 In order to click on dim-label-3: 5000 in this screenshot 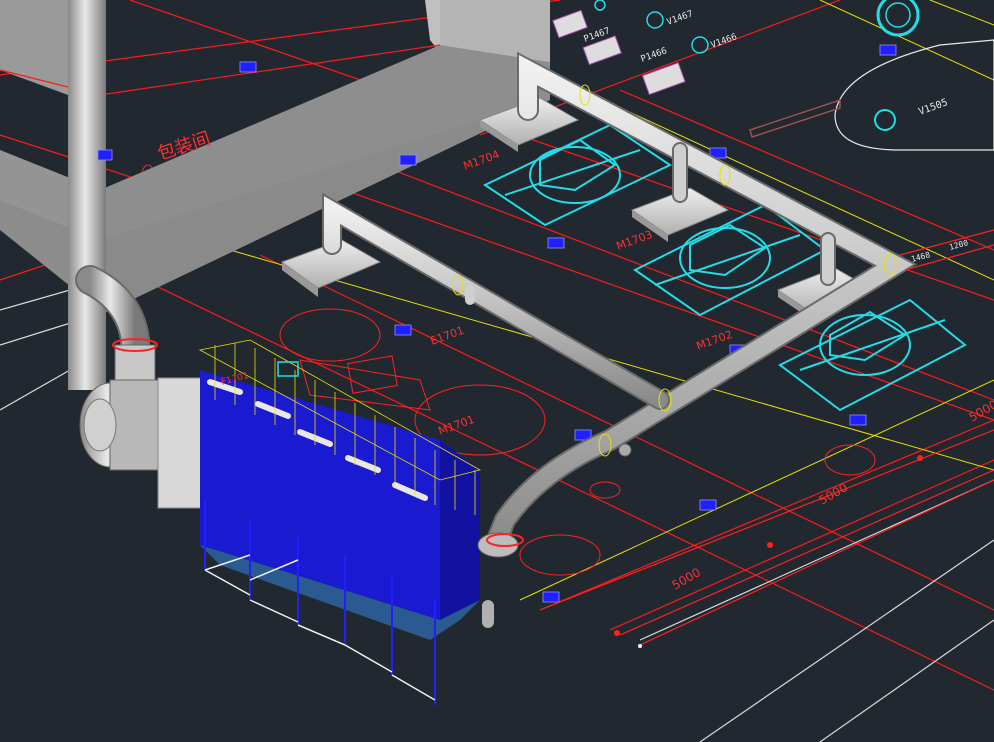, I will do `click(980, 410)`.